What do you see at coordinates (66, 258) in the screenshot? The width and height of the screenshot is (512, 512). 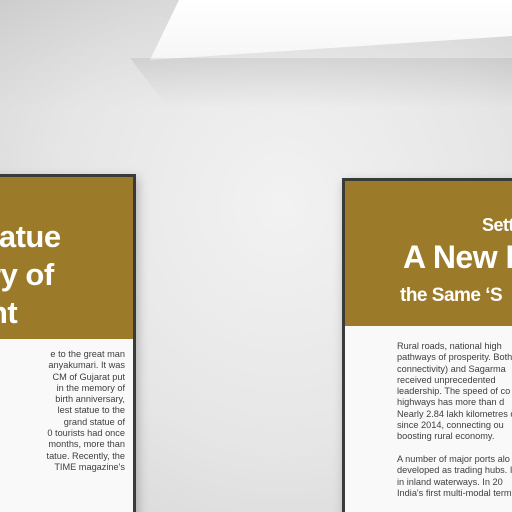 I see `poster-left-header-band: tatue ry of nt` at bounding box center [66, 258].